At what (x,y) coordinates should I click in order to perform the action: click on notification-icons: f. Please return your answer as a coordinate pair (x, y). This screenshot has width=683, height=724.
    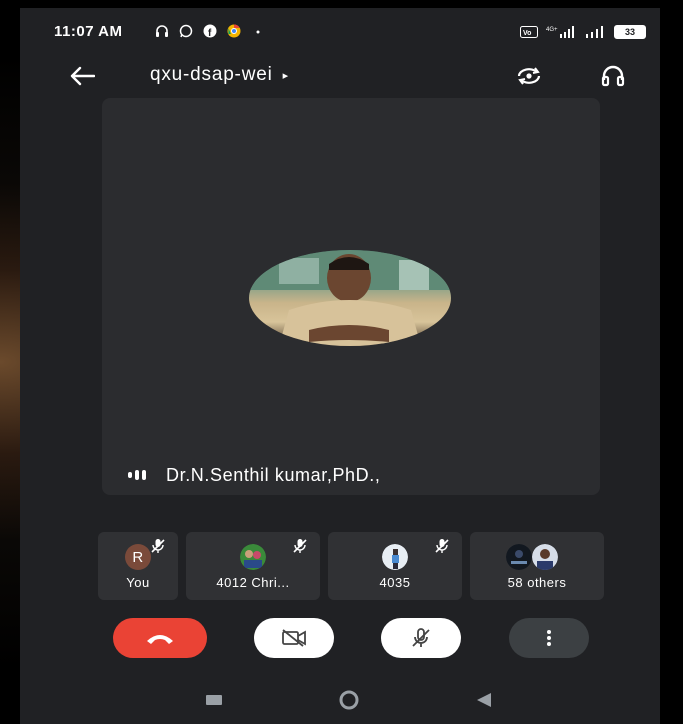
    Looking at the image, I should click on (210, 31).